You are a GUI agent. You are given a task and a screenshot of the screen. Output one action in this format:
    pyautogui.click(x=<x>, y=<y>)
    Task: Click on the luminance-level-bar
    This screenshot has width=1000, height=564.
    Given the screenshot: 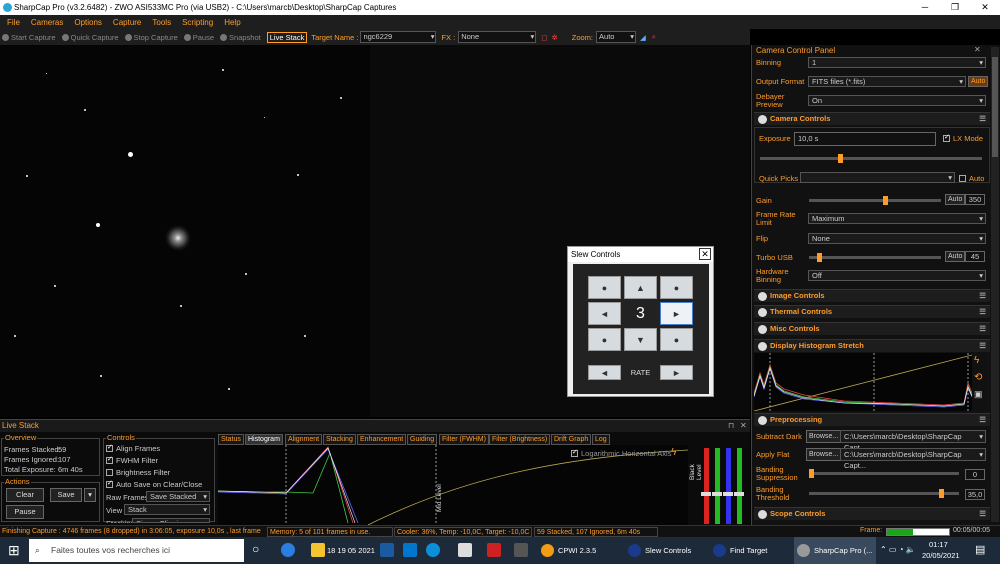 What is the action you would take?
    pyautogui.click(x=739, y=486)
    